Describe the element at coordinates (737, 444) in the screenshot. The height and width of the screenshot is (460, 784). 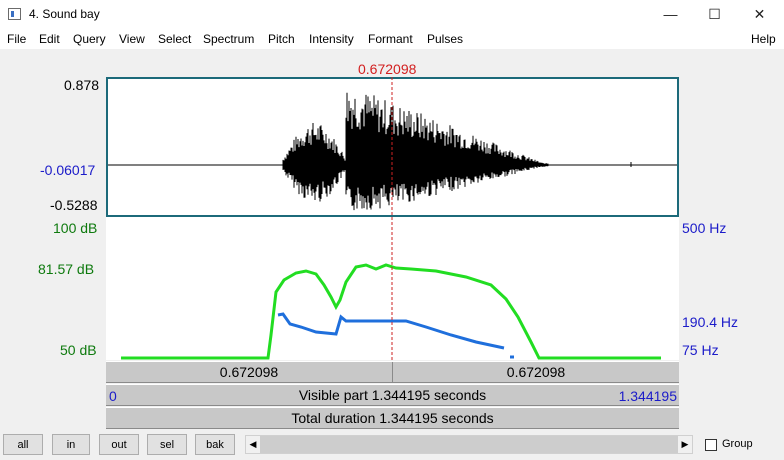
I see `group-checkbox-label: Group` at that location.